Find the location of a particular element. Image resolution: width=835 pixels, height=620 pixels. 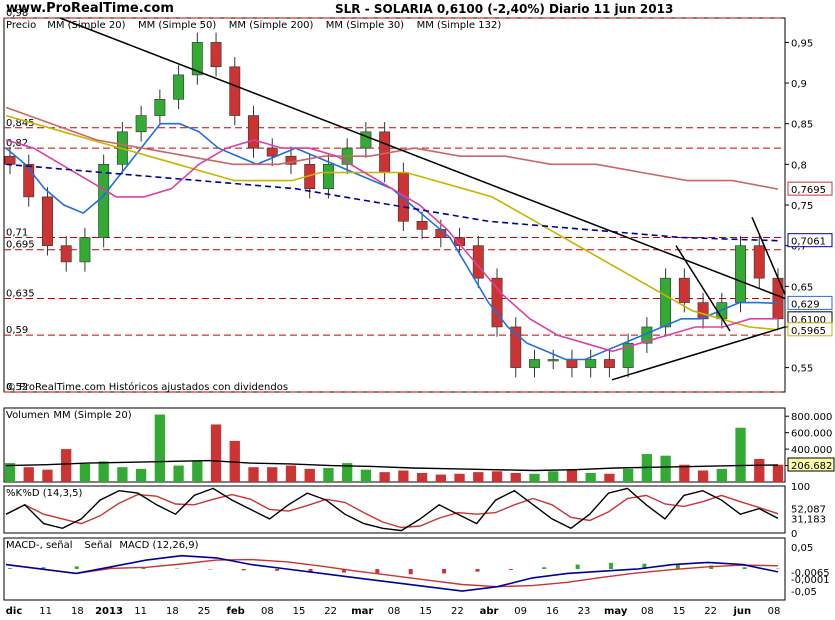

price-legend-4: MM (Simple 30) is located at coordinates (365, 25).